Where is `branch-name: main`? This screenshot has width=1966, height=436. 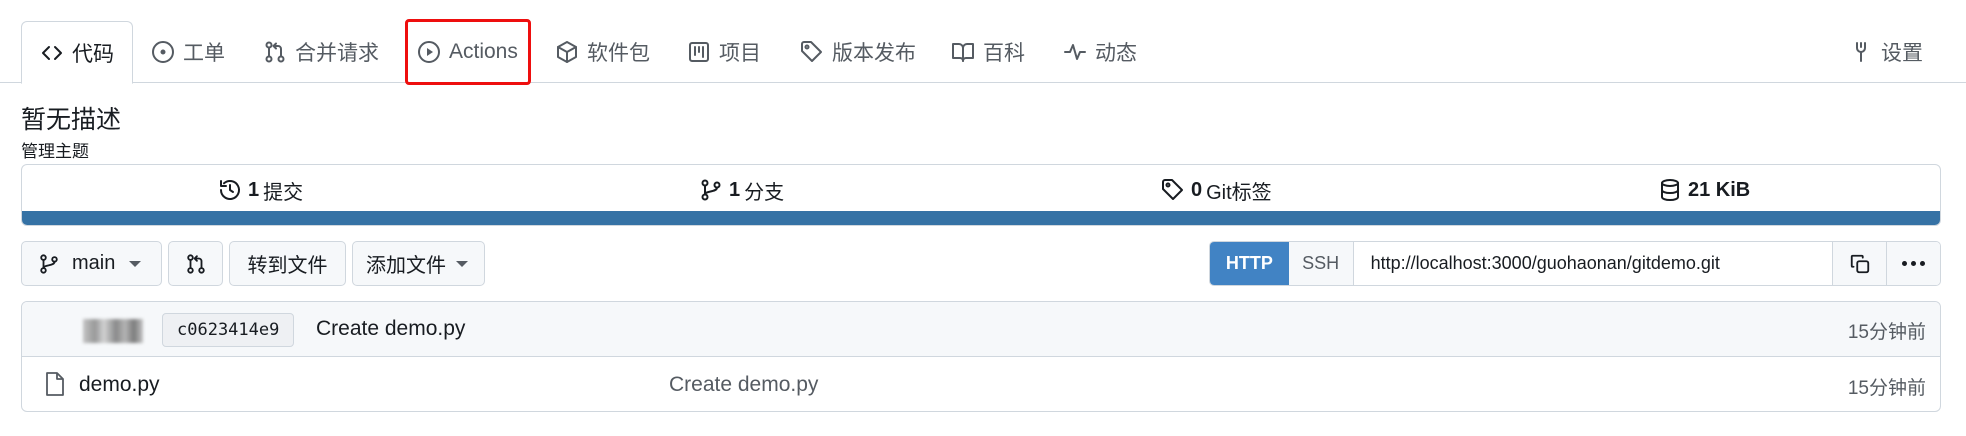 branch-name: main is located at coordinates (94, 263).